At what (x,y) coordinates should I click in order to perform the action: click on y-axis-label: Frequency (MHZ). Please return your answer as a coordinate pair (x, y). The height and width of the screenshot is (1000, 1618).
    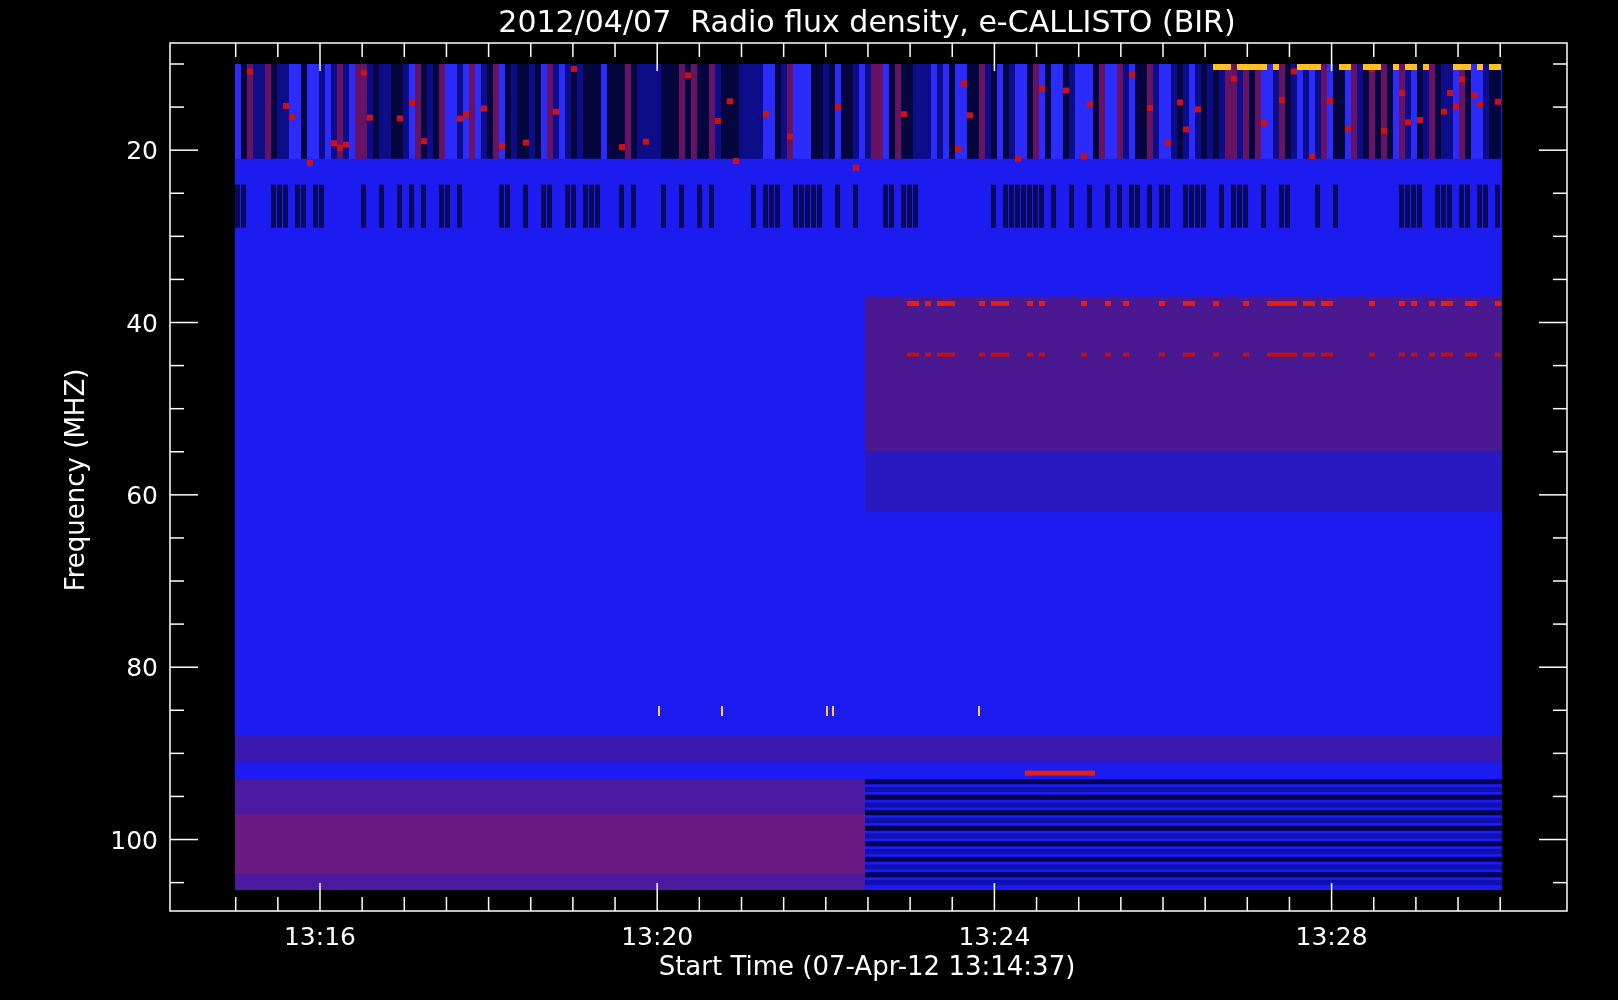
    Looking at the image, I should click on (75, 480).